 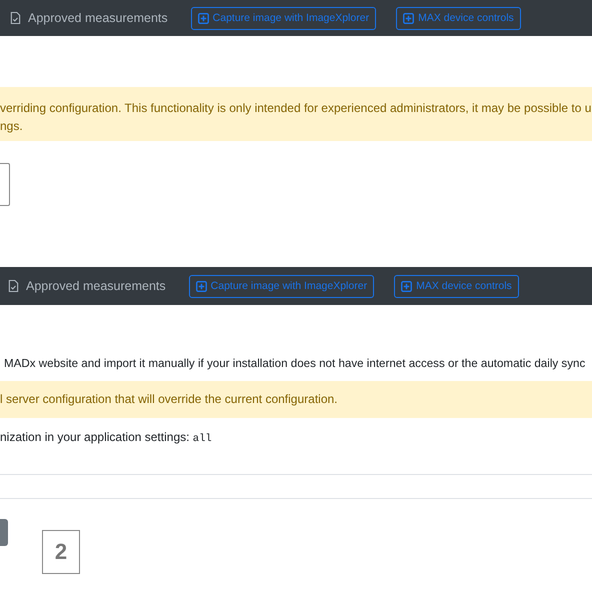 What do you see at coordinates (61, 552) in the screenshot?
I see `step-number: 2` at bounding box center [61, 552].